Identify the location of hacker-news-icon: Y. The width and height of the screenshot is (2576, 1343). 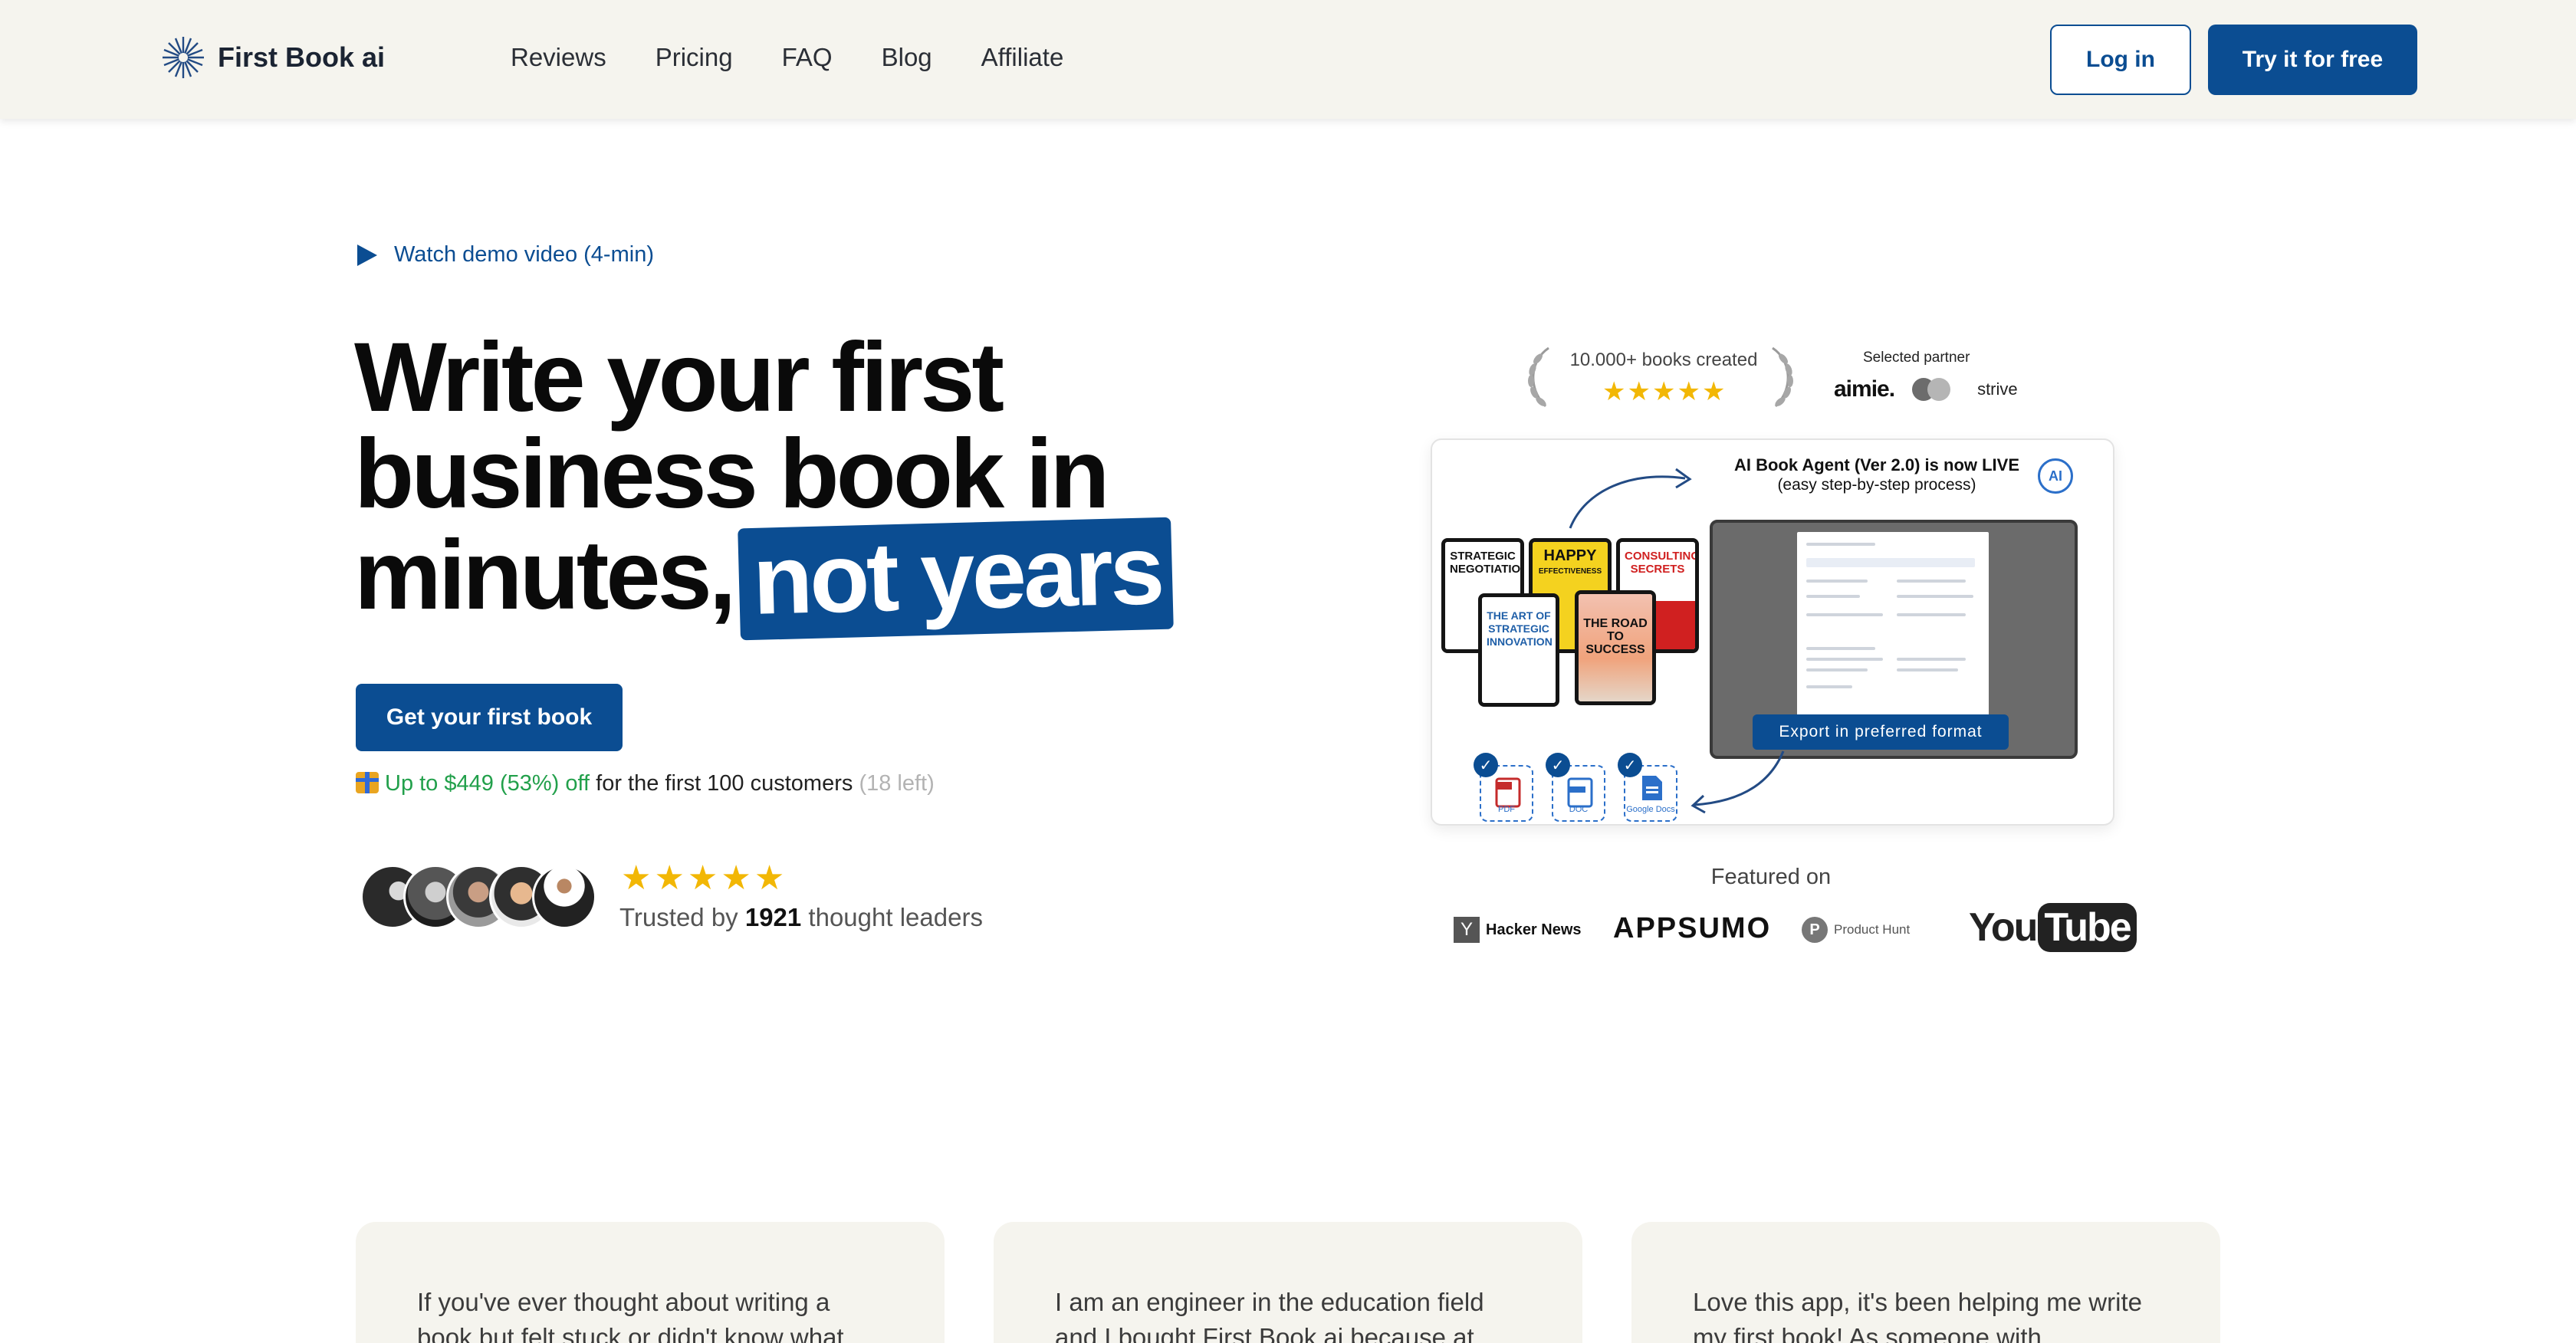
(1467, 930).